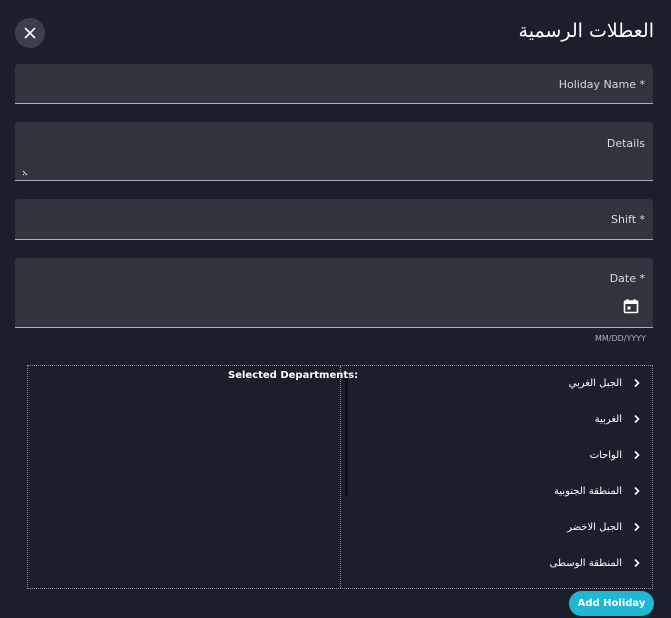 This screenshot has width=671, height=618. What do you see at coordinates (594, 527) in the screenshot?
I see `department-label: الجبل الاخضر` at bounding box center [594, 527].